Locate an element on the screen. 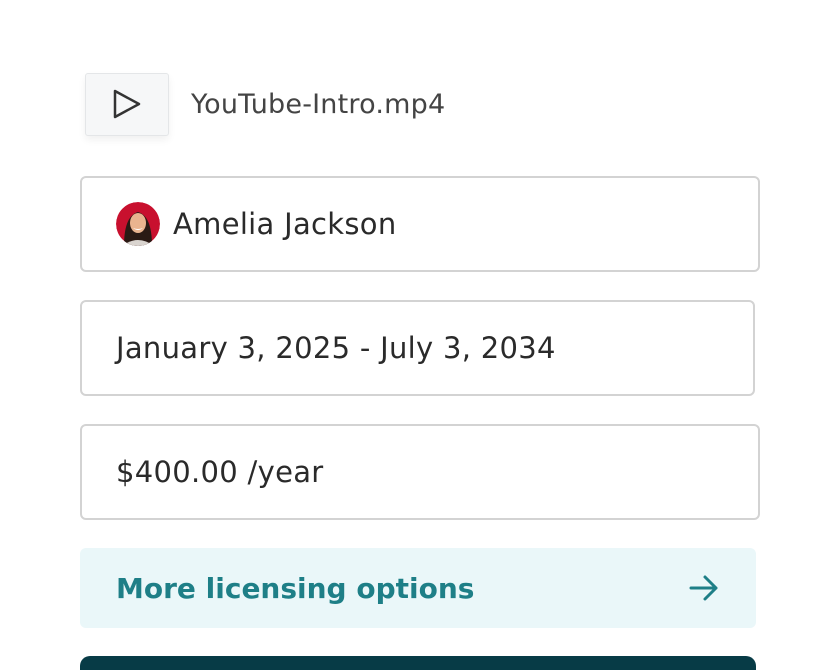  licensee-field: Amelia Jackson is located at coordinates (420, 224).